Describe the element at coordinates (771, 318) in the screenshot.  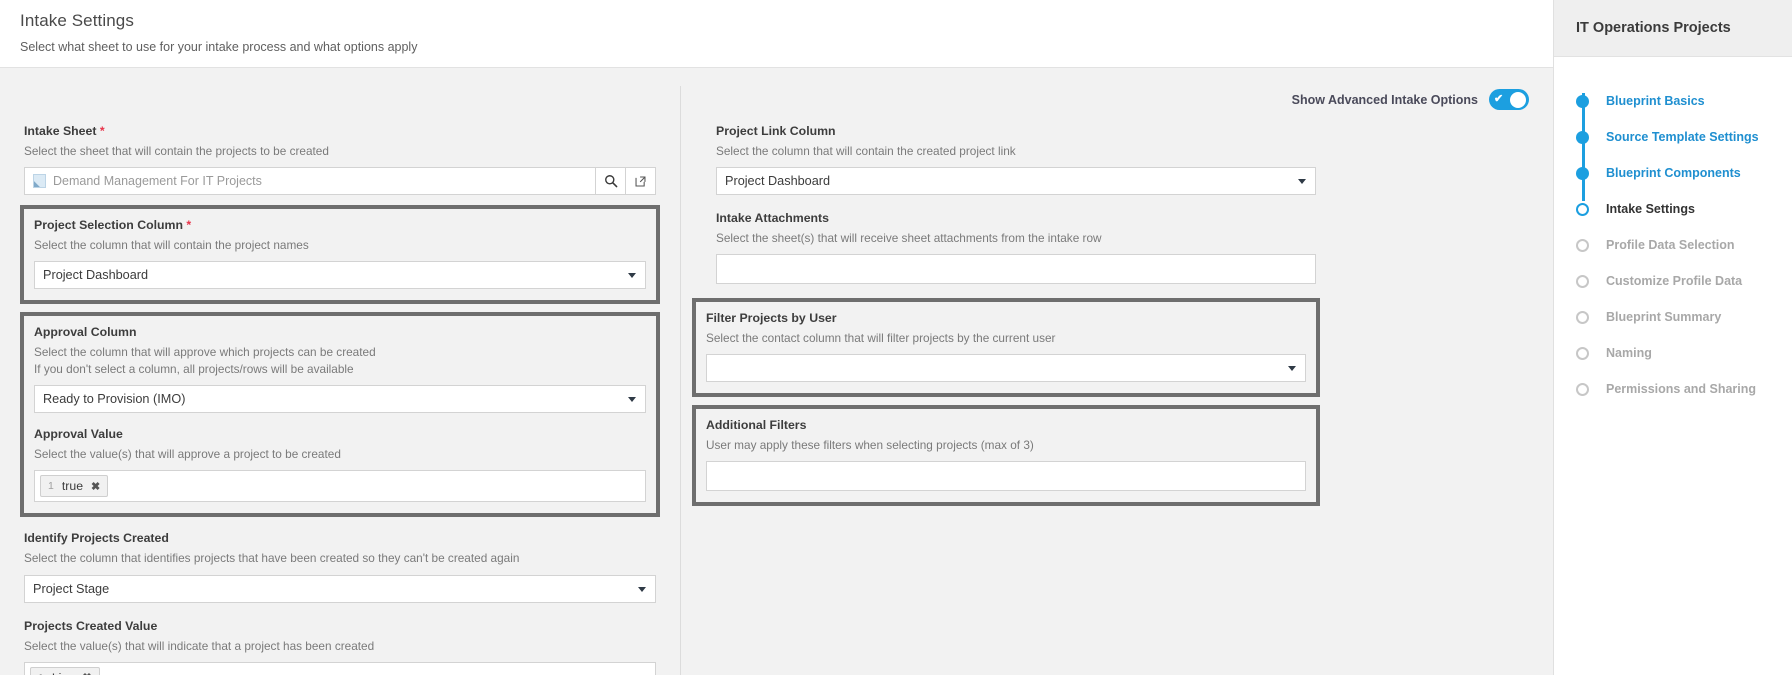
I see `filter-projects-by-user-label: Filter Projects by User` at that location.